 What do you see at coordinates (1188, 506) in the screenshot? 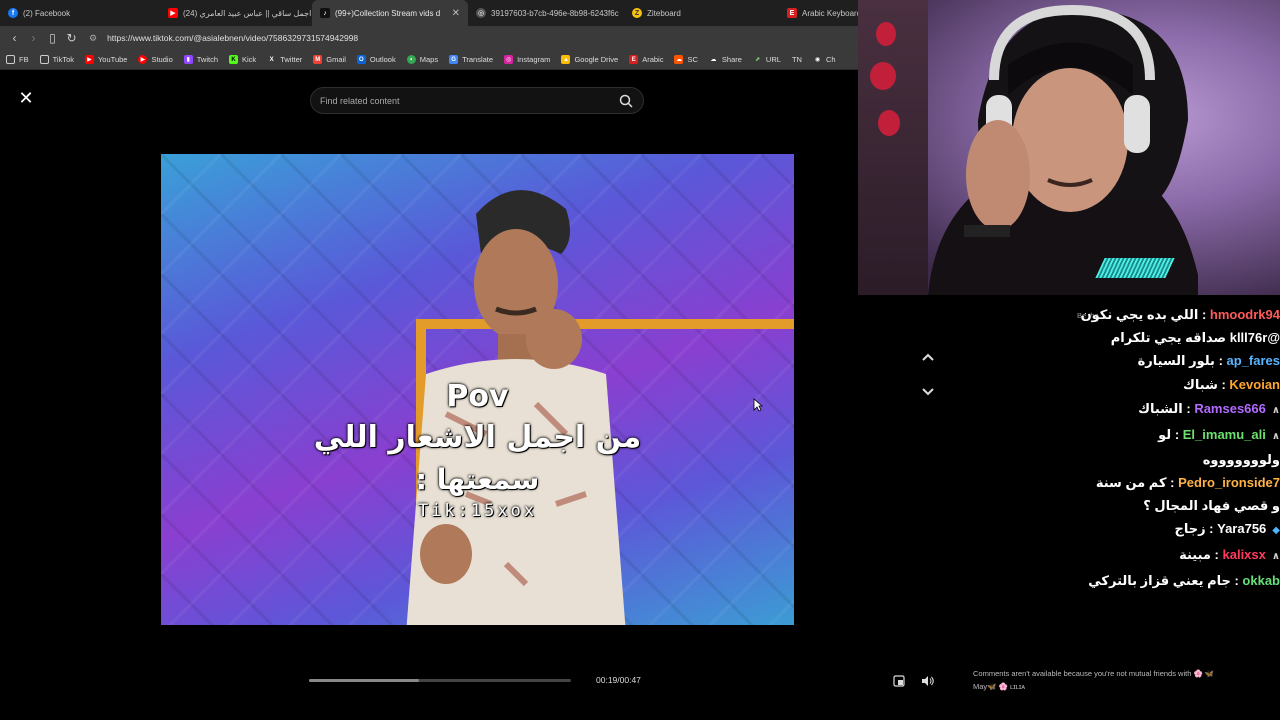
I see `chat-message: و قصي فهاد المجال ؟` at bounding box center [1188, 506].